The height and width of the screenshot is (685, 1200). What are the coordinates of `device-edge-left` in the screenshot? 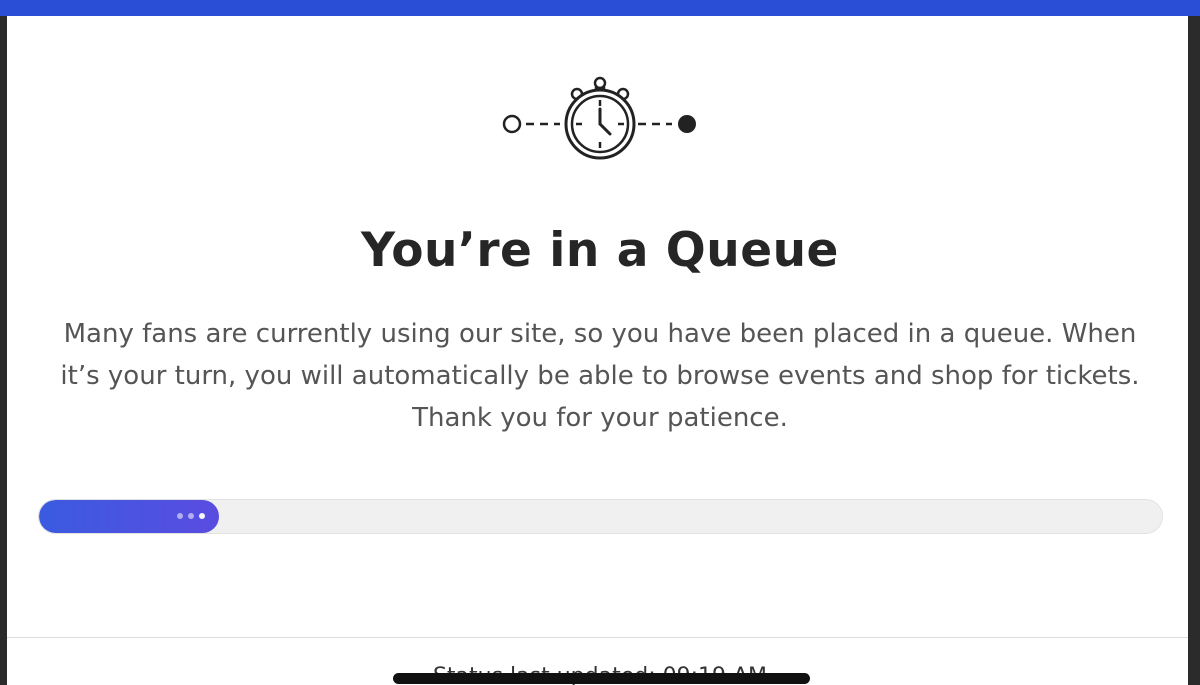 It's located at (3, 350).